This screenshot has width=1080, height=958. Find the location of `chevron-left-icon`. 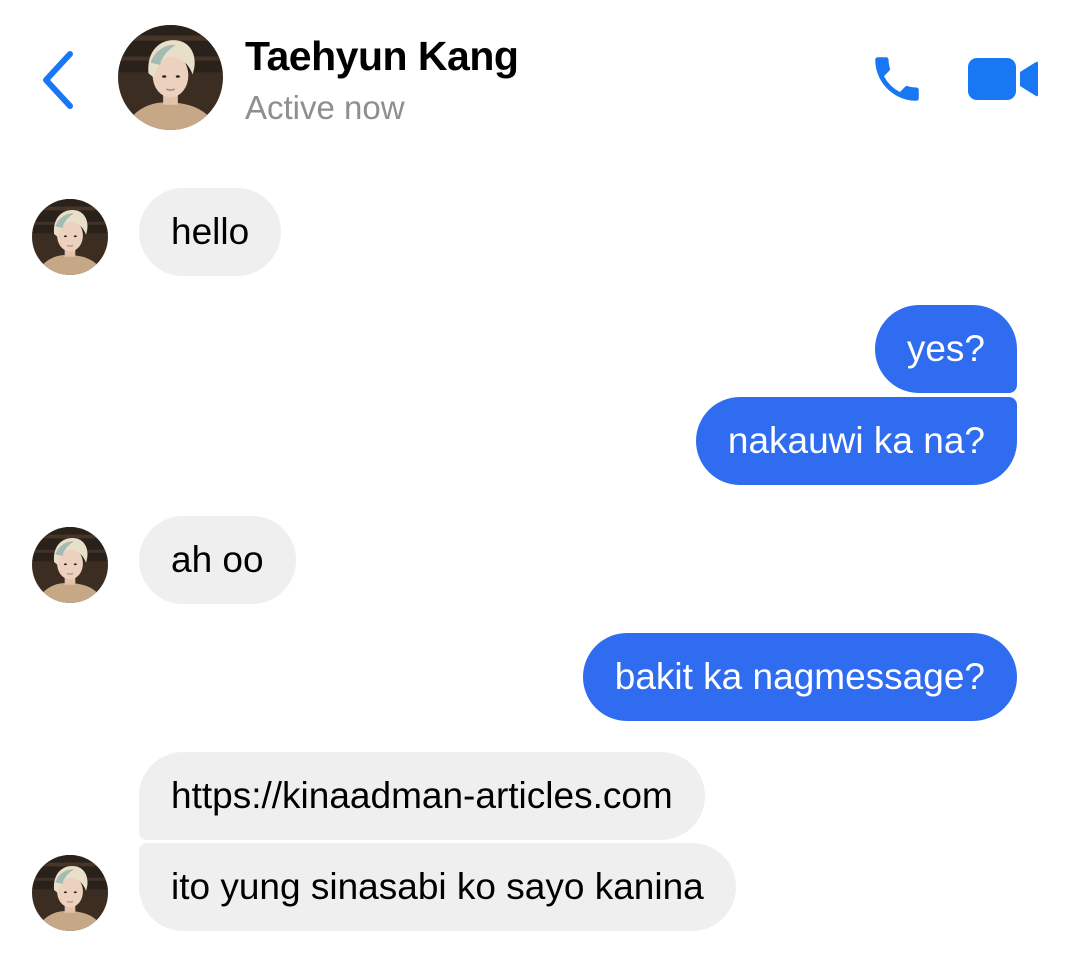

chevron-left-icon is located at coordinates (58, 80).